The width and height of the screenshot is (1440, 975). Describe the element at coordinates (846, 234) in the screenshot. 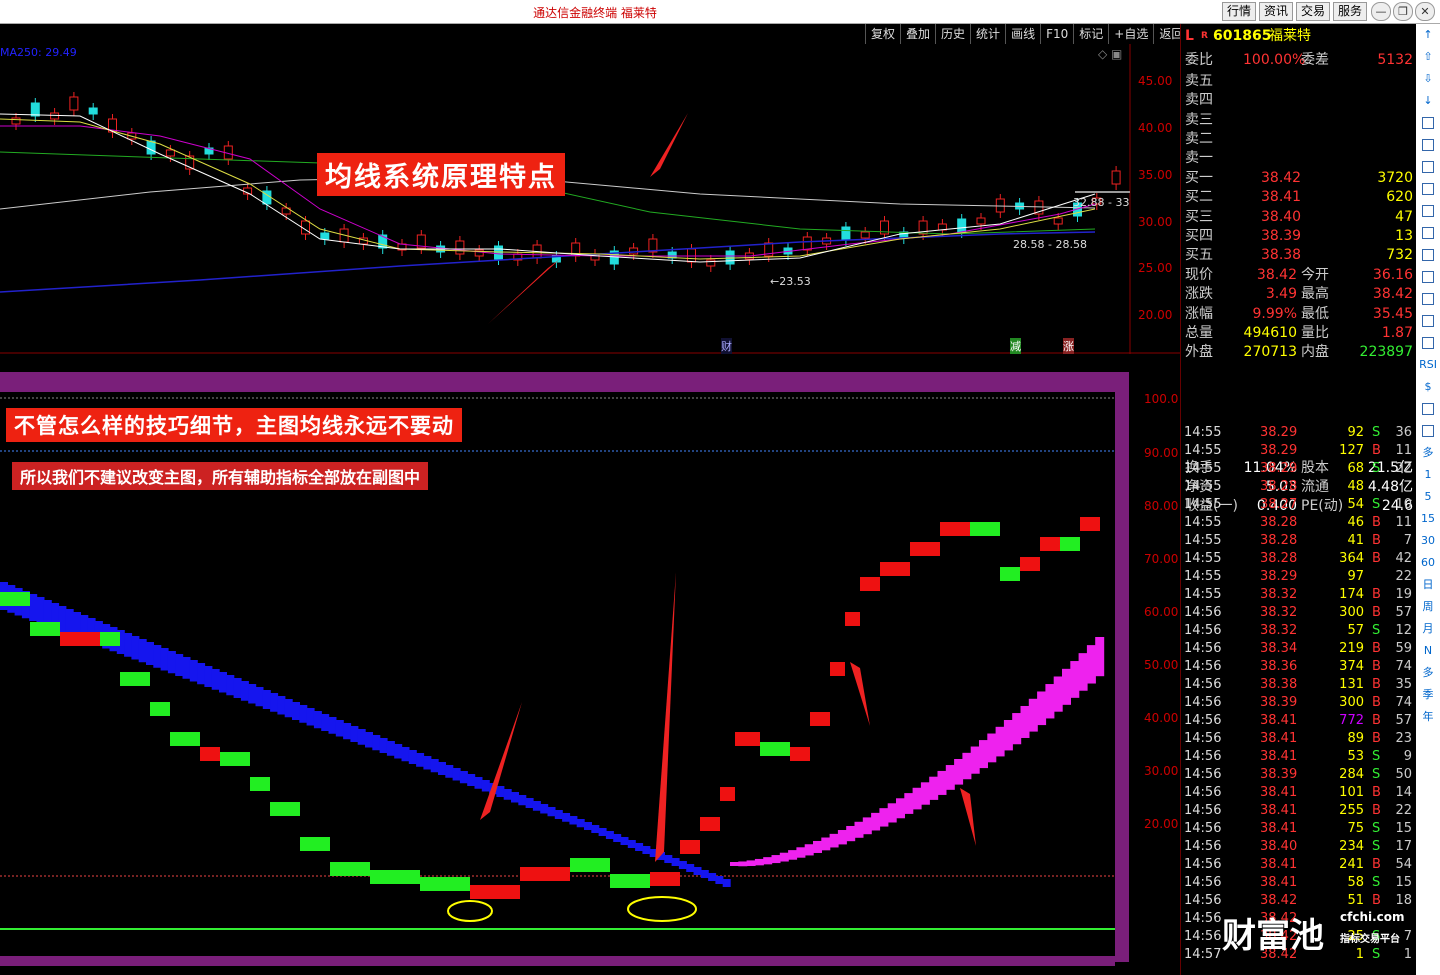

I see `candle` at that location.